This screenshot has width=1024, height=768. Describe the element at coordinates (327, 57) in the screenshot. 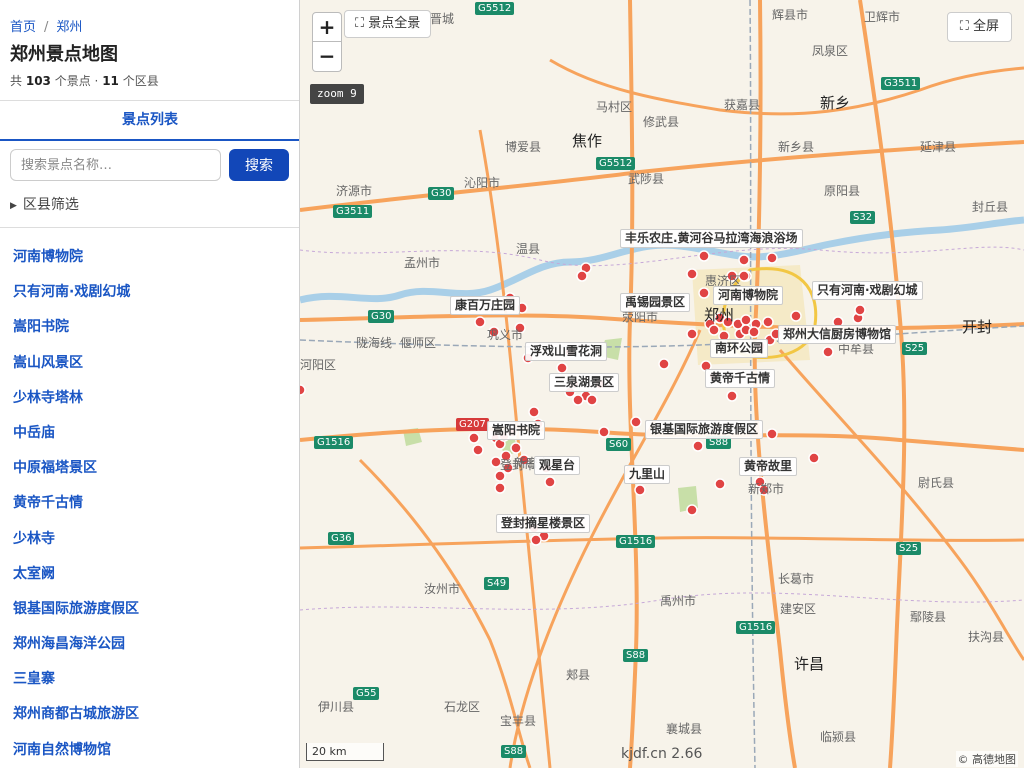

I see `zoom-out-button: −` at that location.